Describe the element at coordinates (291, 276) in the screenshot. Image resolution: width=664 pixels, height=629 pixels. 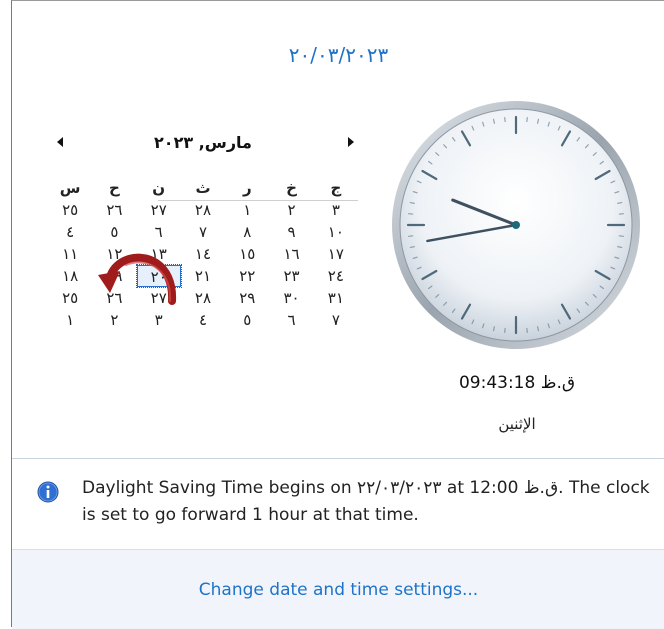
I see `day-cell: ٢٣` at that location.